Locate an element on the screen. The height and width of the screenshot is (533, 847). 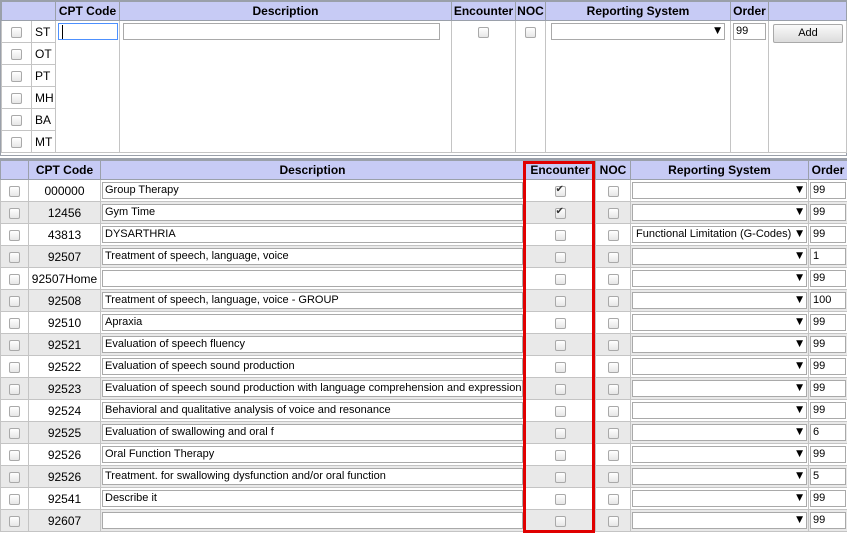
description-input: Gym Time is located at coordinates (312, 212).